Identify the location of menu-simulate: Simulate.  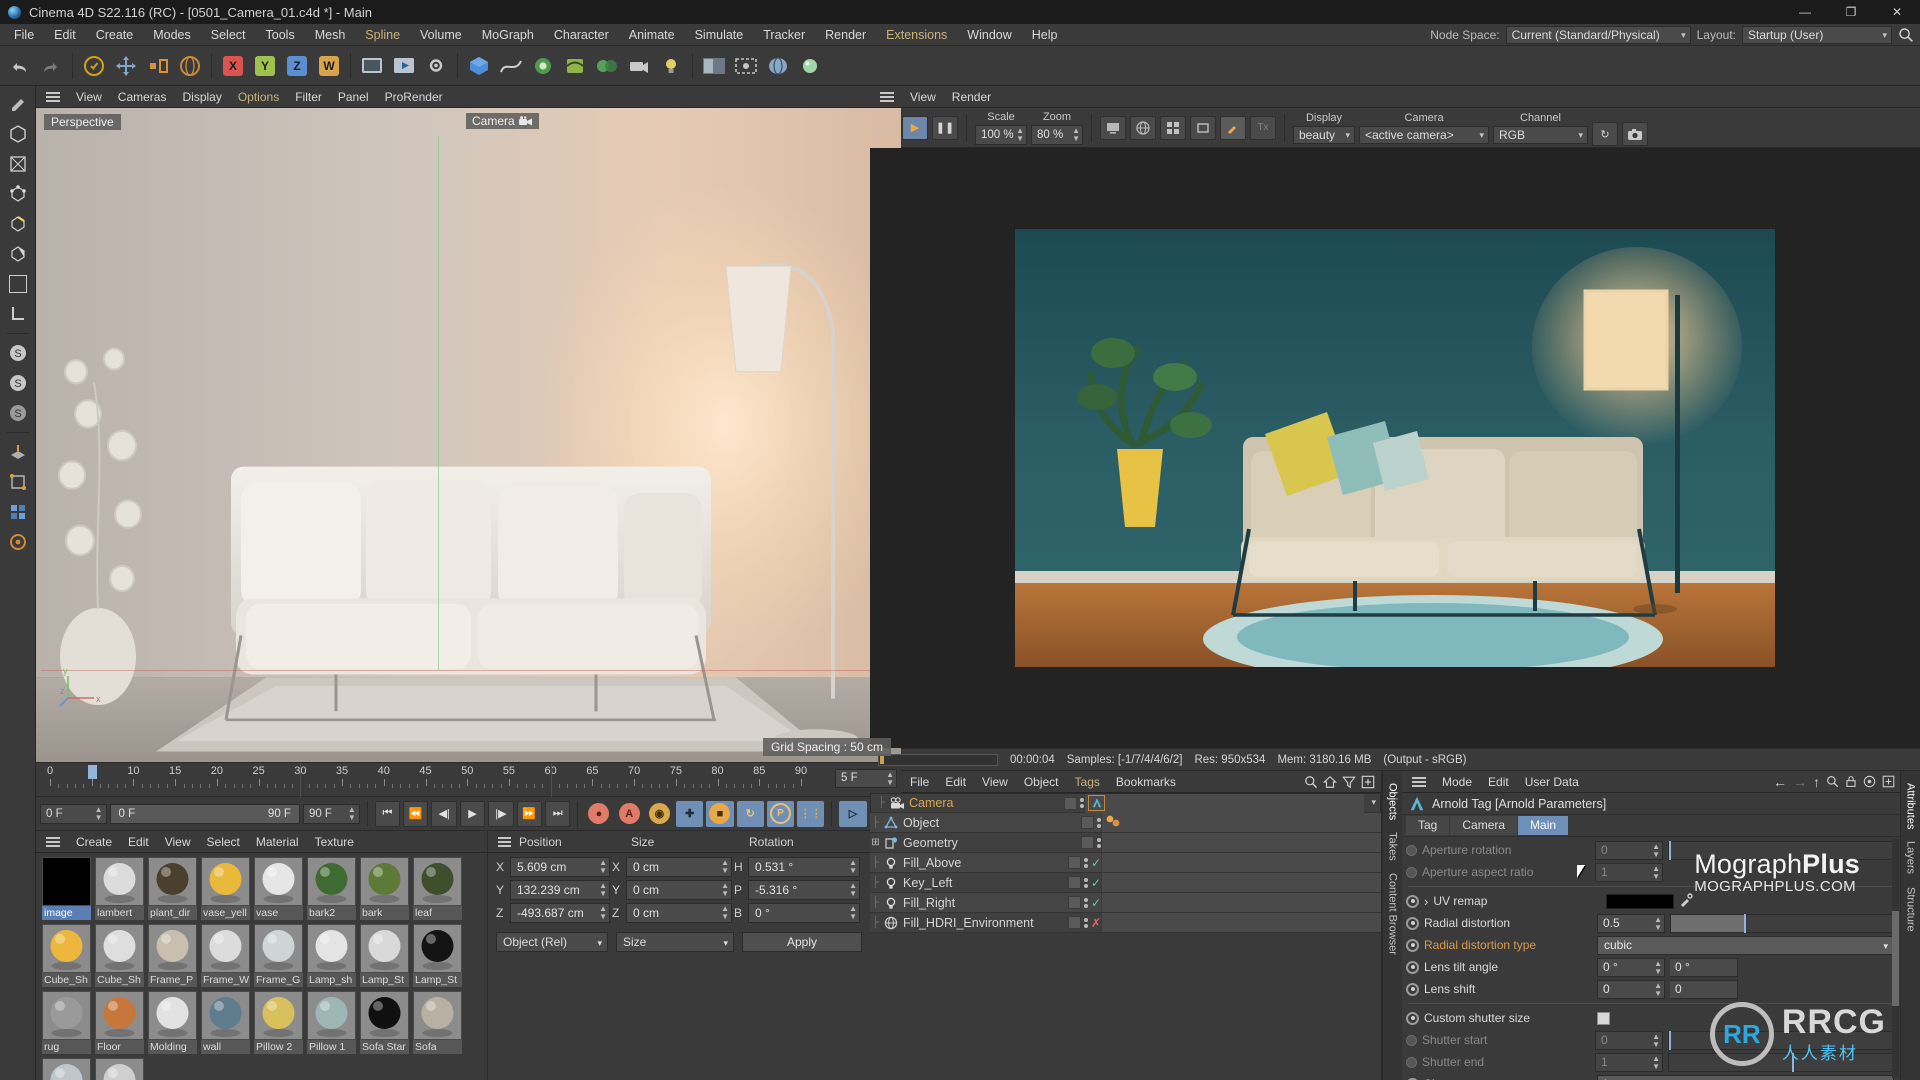
(719, 35).